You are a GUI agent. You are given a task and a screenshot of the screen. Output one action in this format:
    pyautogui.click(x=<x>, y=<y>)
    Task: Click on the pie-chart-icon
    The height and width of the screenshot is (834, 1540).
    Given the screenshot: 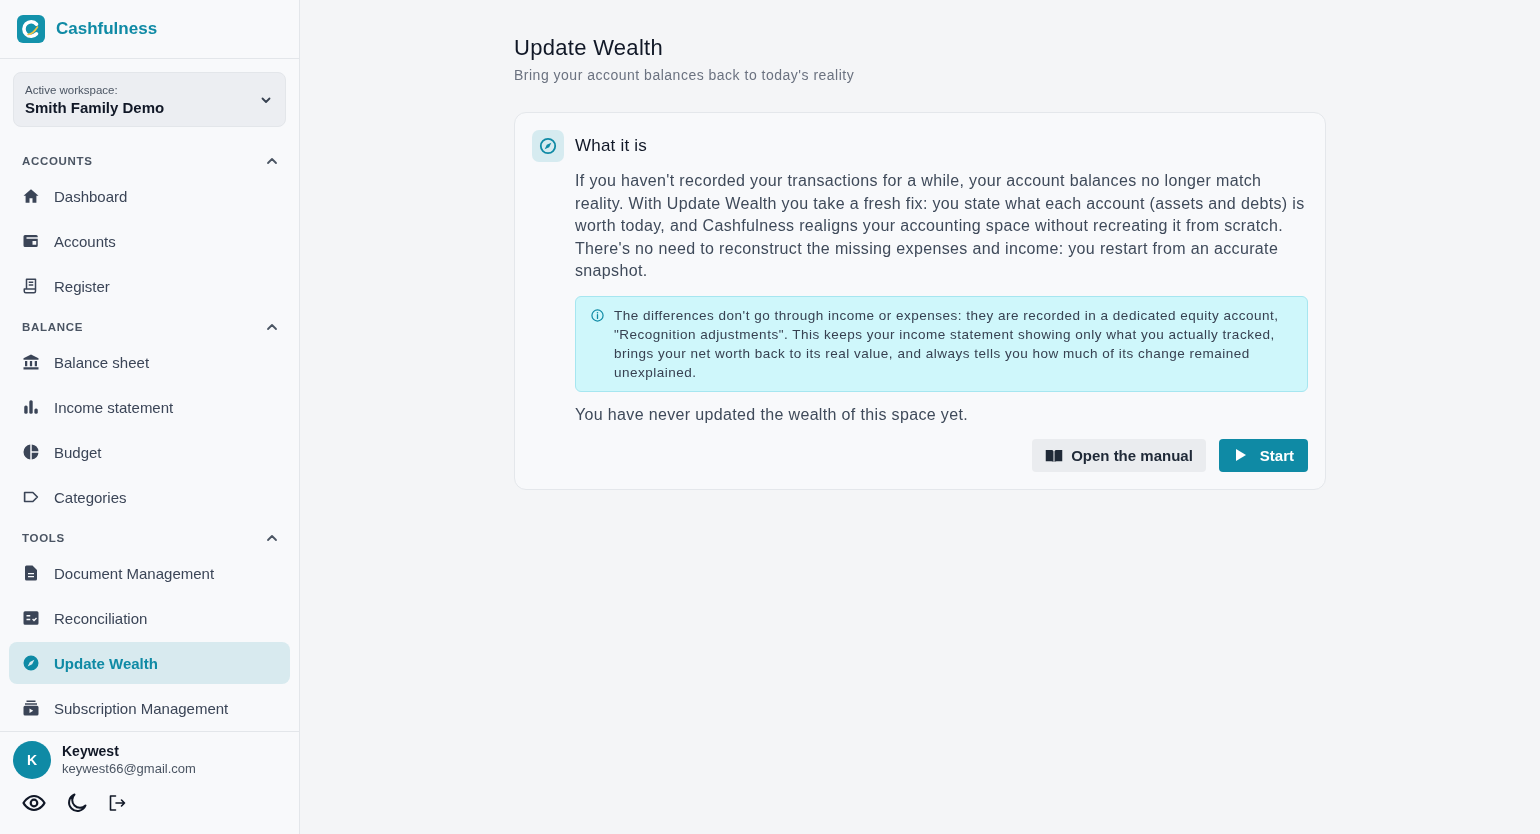 What is the action you would take?
    pyautogui.click(x=31, y=452)
    